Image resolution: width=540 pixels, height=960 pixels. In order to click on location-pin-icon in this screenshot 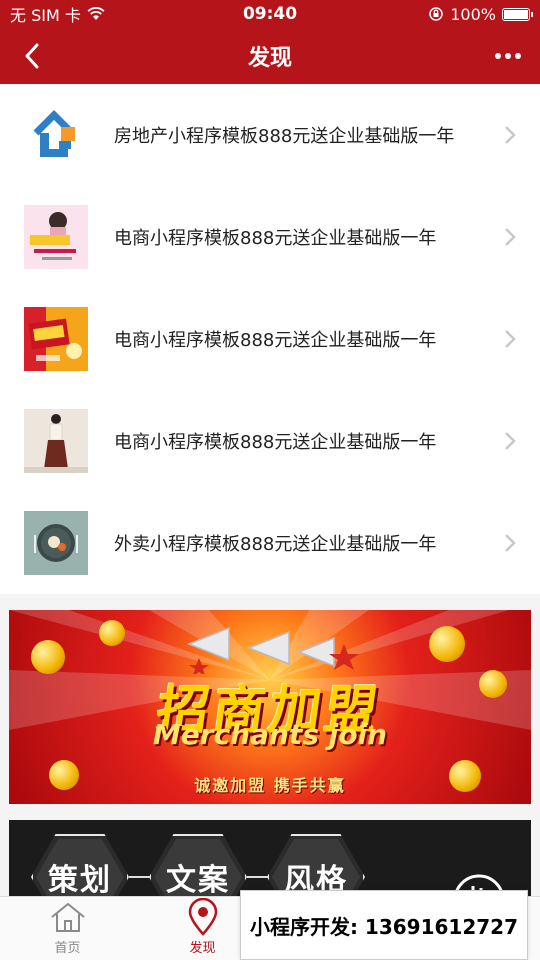, I will do `click(203, 917)`.